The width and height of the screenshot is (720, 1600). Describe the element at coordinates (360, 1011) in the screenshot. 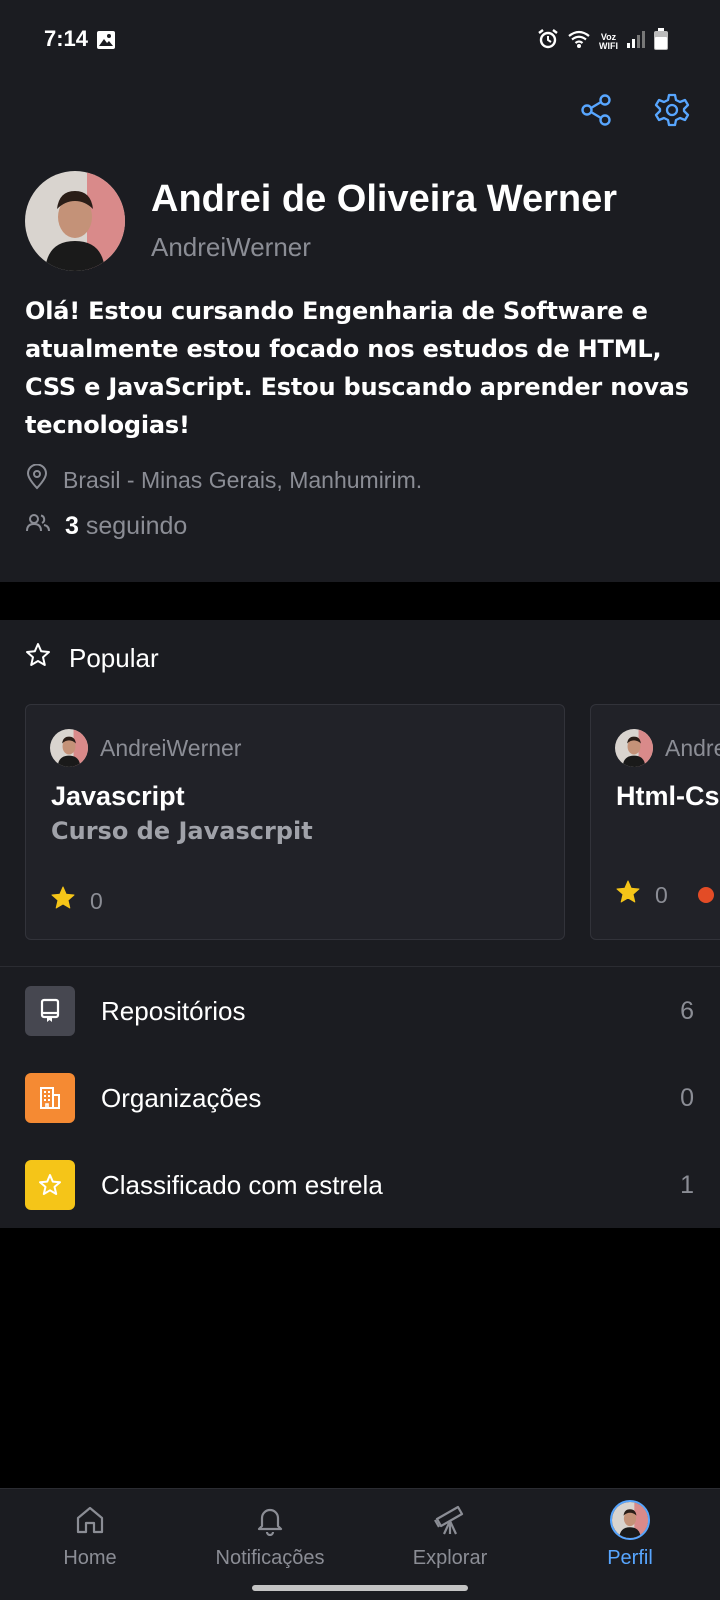

I see `menu-item-repositories: Repositórios 6` at that location.